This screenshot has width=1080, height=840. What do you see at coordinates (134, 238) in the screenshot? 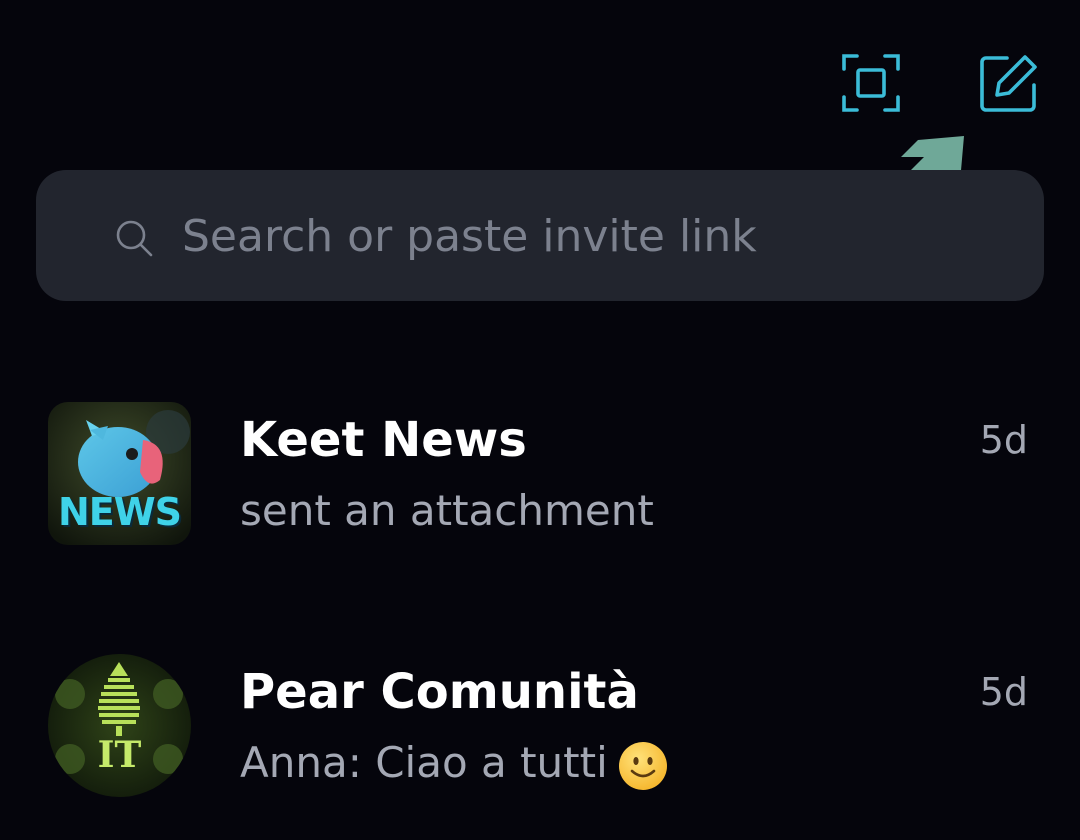
I see `search-icon` at bounding box center [134, 238].